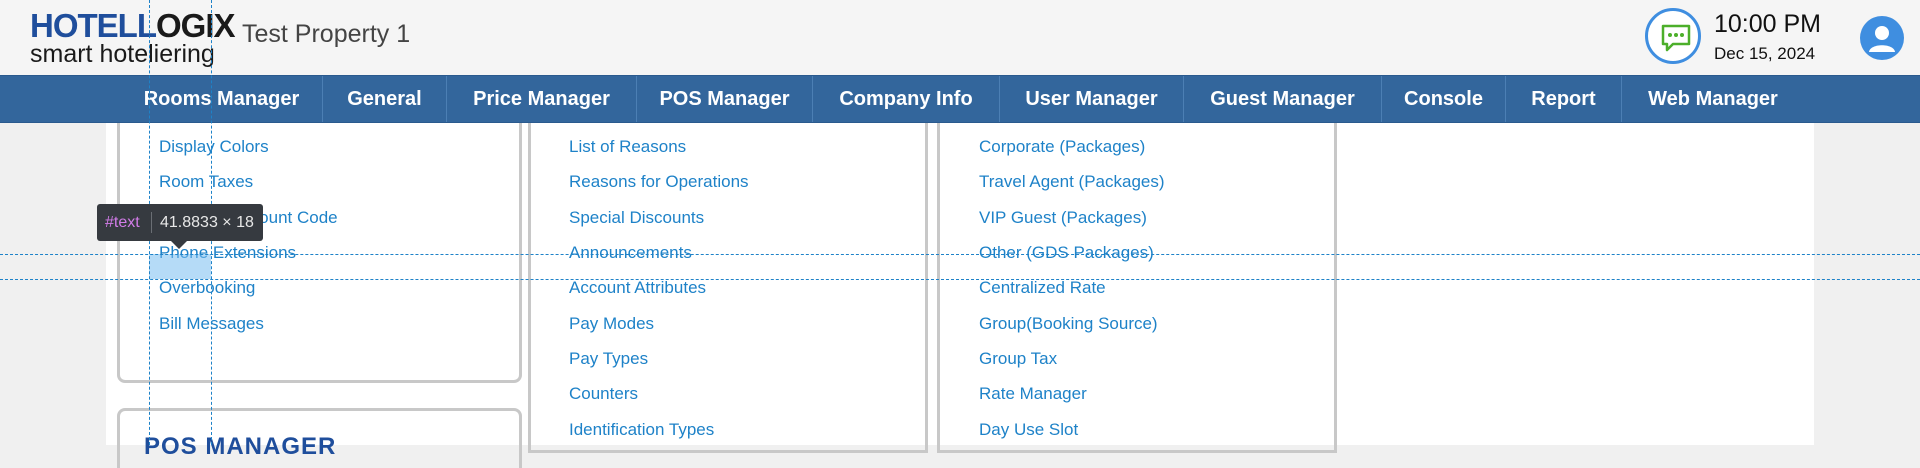 The width and height of the screenshot is (1920, 468). I want to click on chat-bubble-icon, so click(1676, 38).